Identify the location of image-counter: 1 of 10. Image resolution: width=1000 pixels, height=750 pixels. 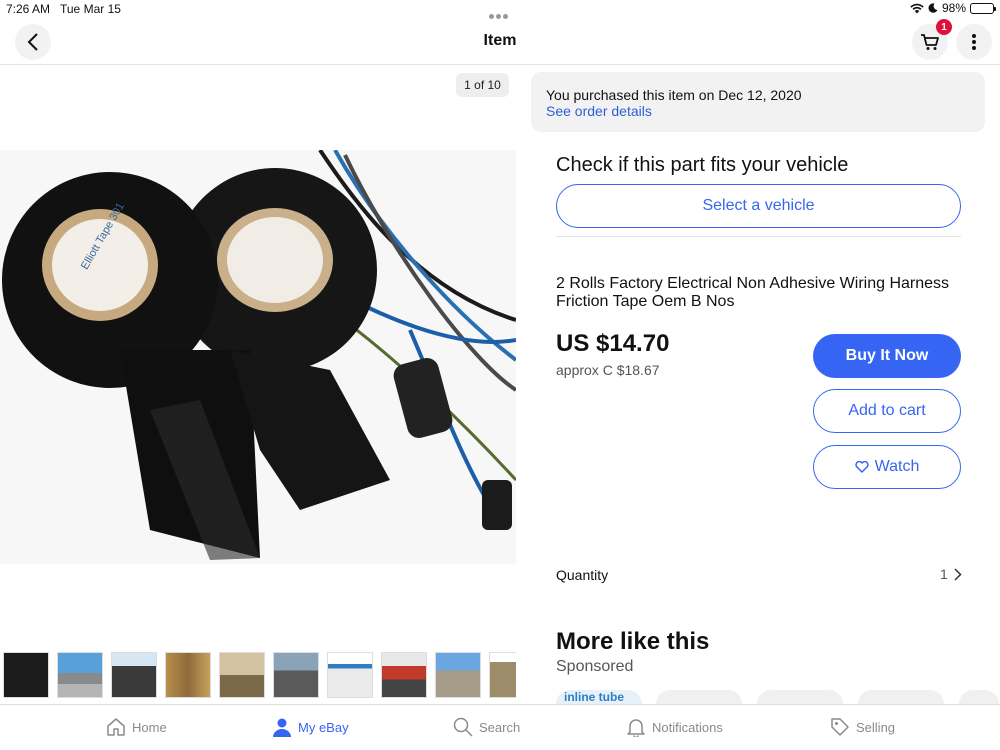
(482, 85).